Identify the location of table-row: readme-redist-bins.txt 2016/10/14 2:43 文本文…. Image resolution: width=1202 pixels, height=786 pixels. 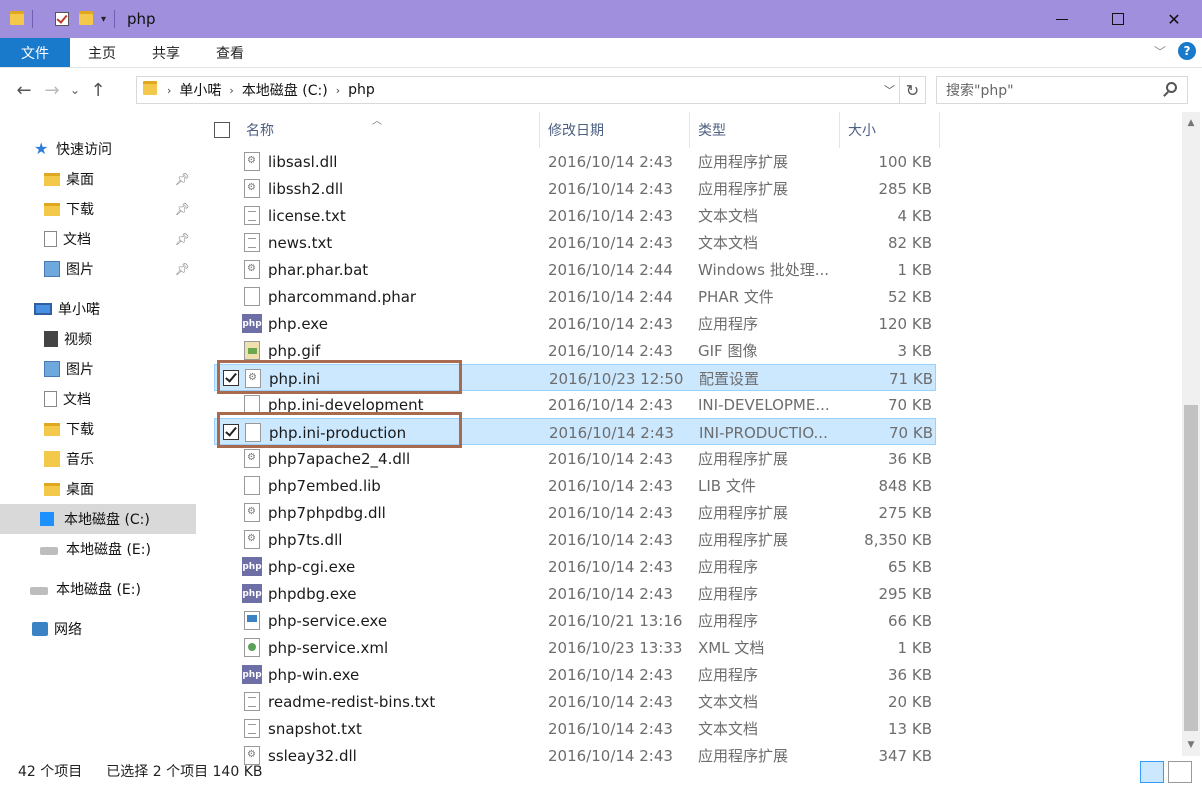
(575, 701).